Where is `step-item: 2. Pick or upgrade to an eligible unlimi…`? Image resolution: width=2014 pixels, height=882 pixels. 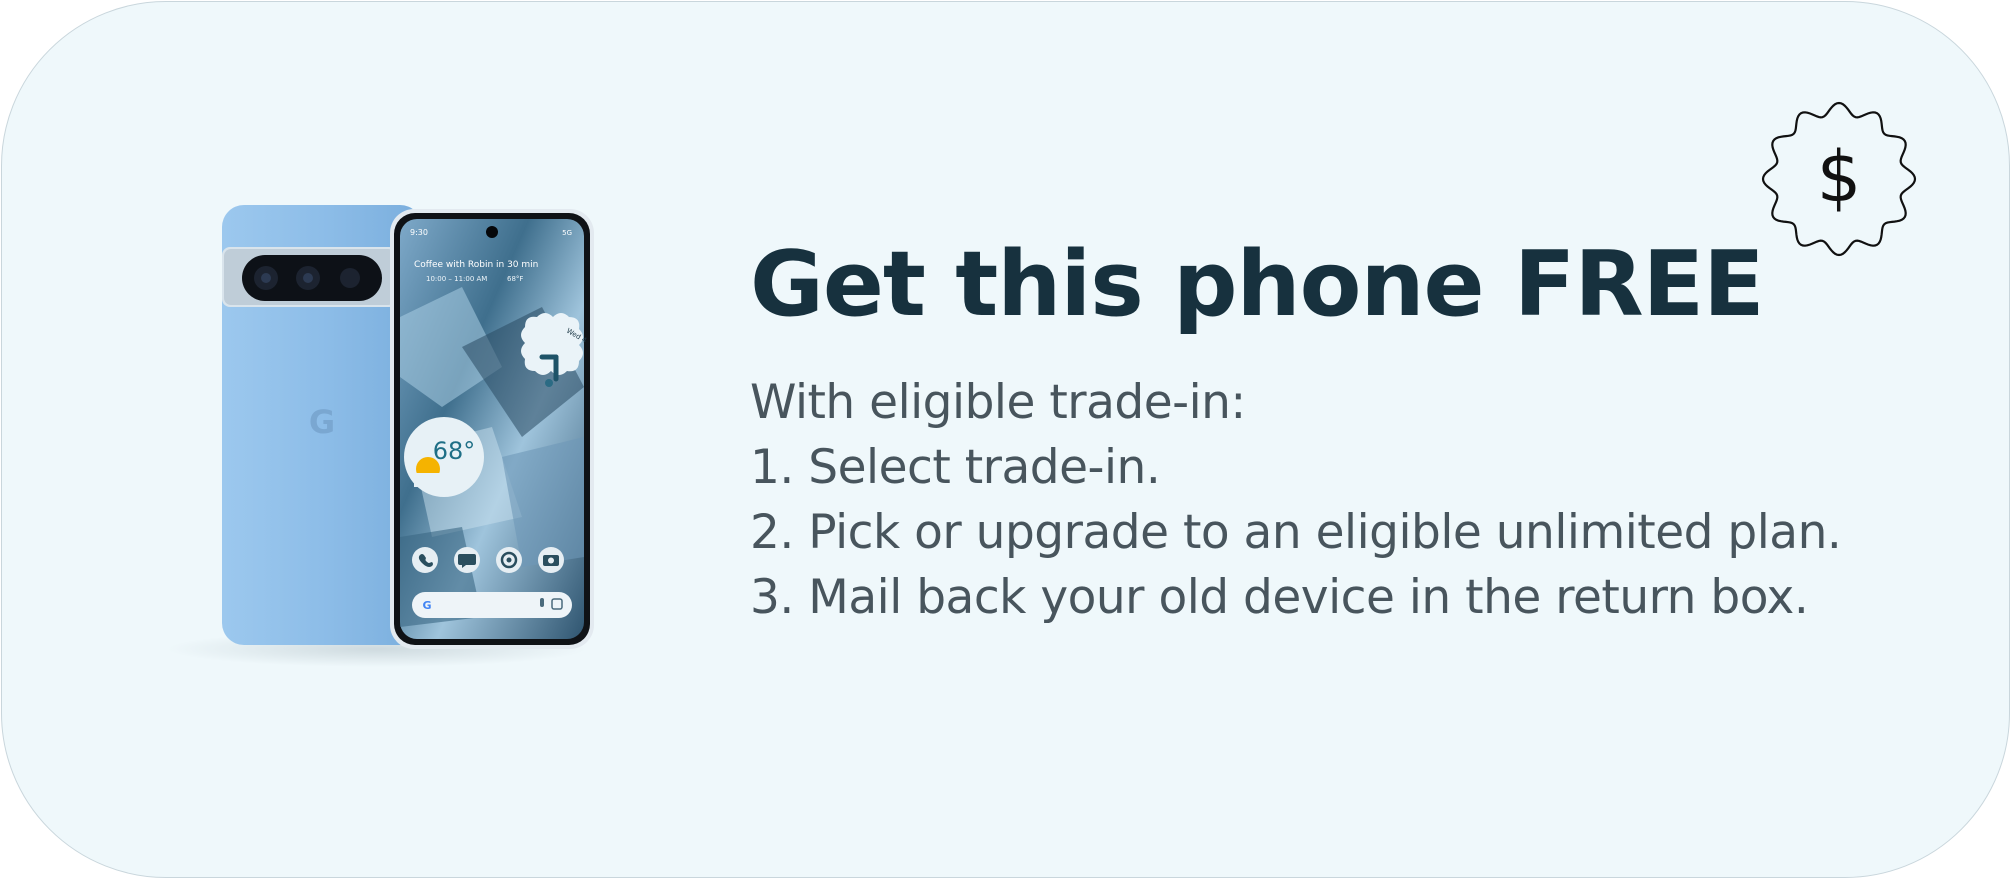
step-item: 2. Pick or upgrade to an eligible unlimi… is located at coordinates (1296, 532).